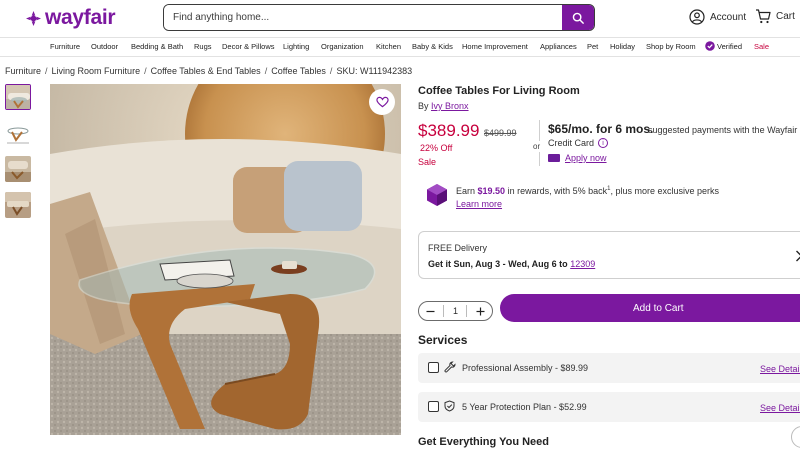 The image size is (800, 452). I want to click on or-label: or, so click(537, 146).